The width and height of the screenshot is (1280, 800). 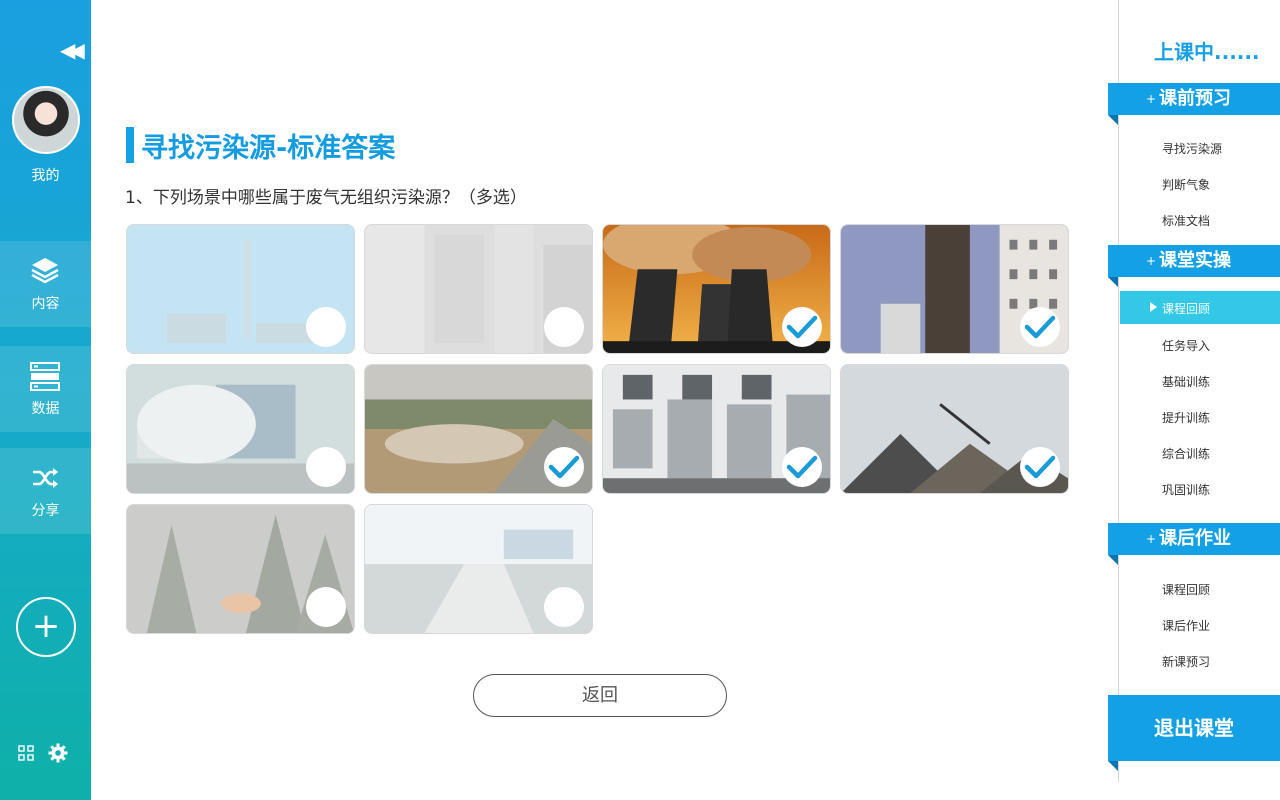 I want to click on play-arrow-icon, so click(x=1153, y=307).